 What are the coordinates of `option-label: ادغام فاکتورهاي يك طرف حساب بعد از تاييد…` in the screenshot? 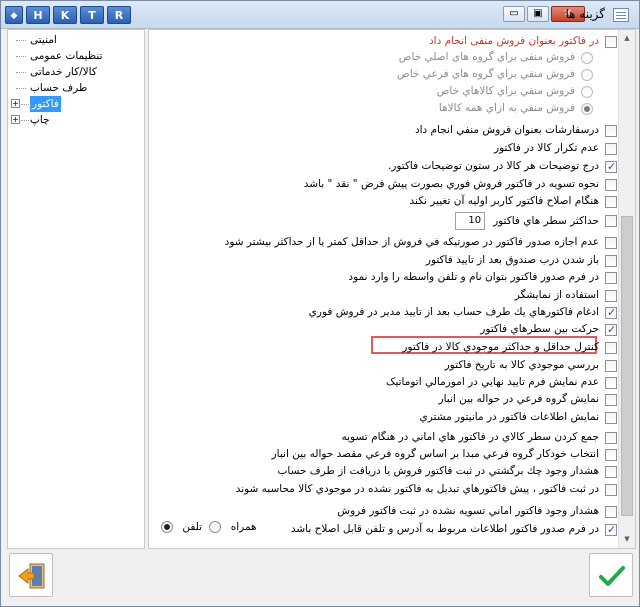 It's located at (453, 312).